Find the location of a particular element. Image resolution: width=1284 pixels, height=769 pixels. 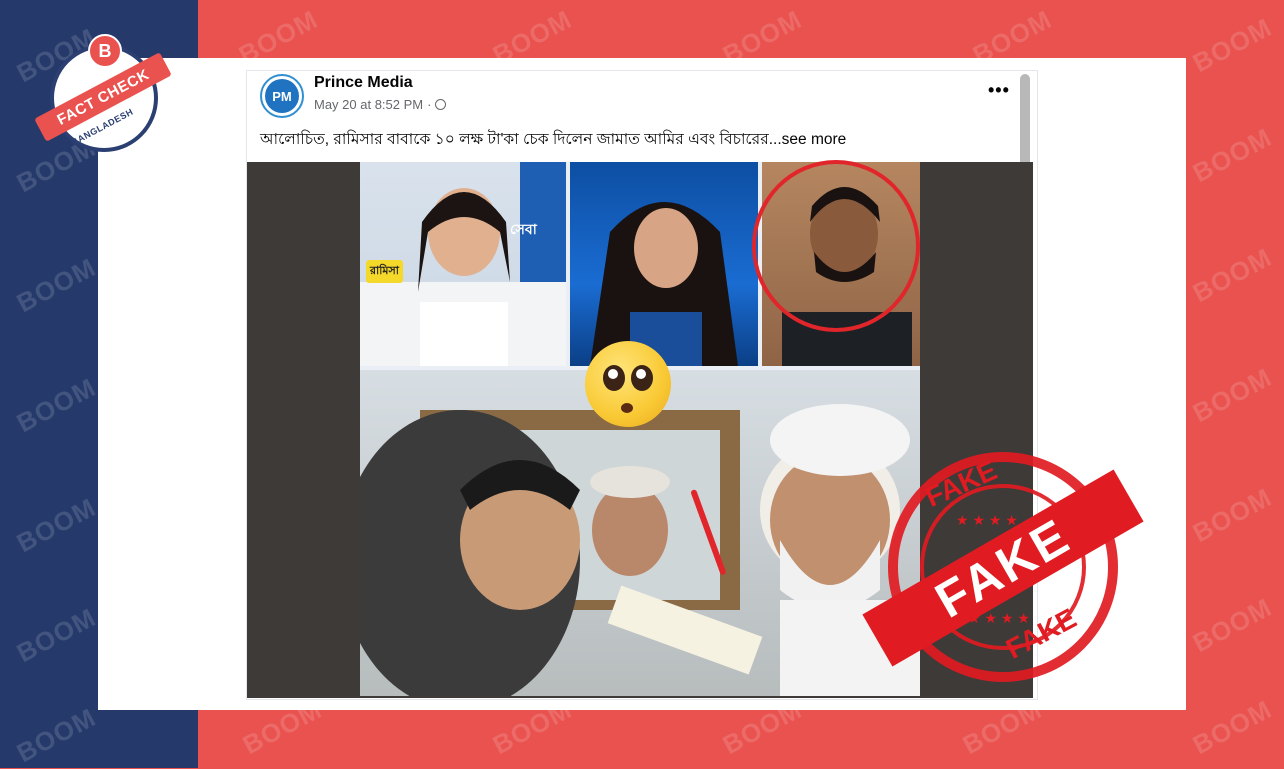

post-meta: May 20 at 8:52 PM · is located at coordinates (380, 104).